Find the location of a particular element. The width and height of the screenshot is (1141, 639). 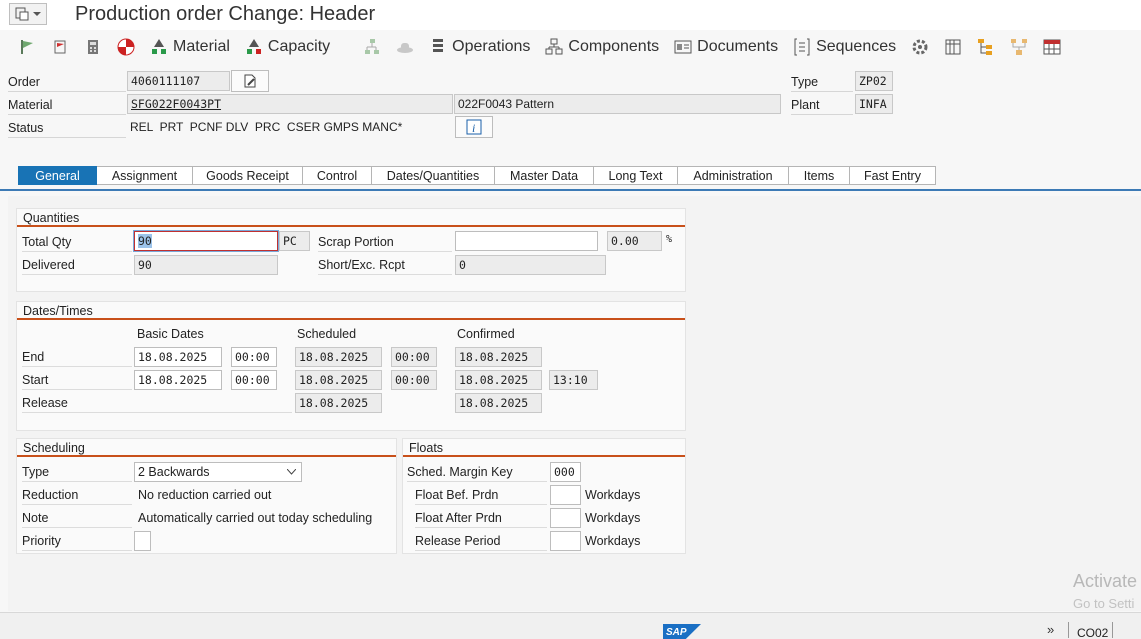

order-label: Order is located at coordinates (67, 82).